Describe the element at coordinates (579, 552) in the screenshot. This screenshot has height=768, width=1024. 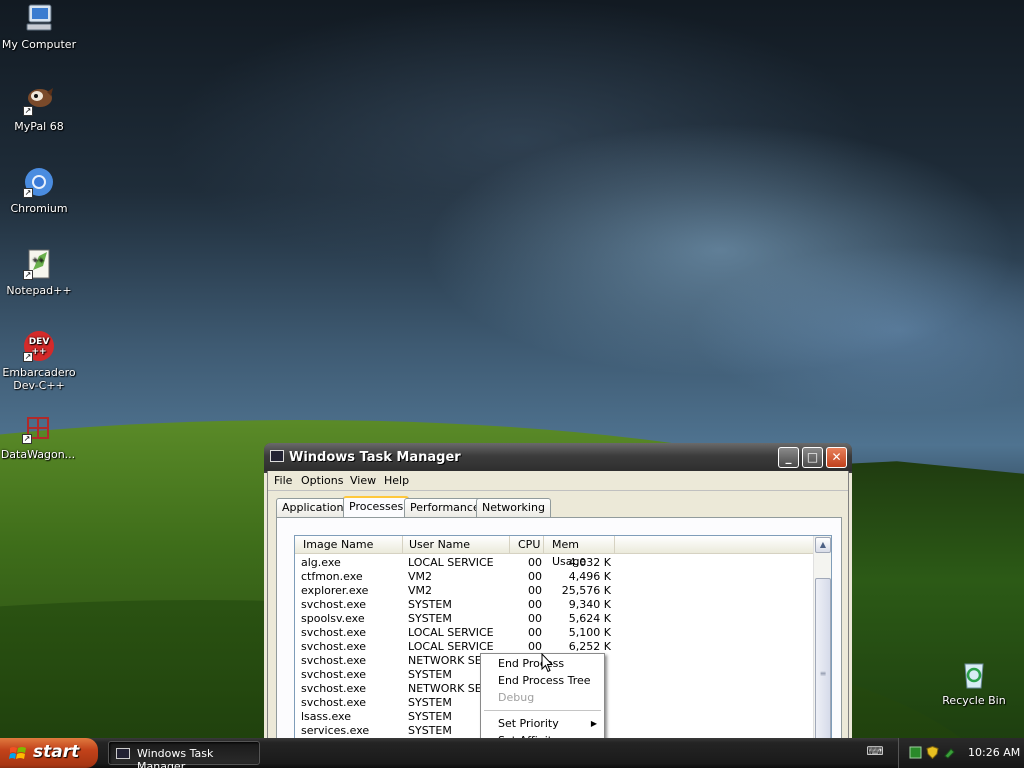
I see `column-mem-usage: Mem Usage` at that location.